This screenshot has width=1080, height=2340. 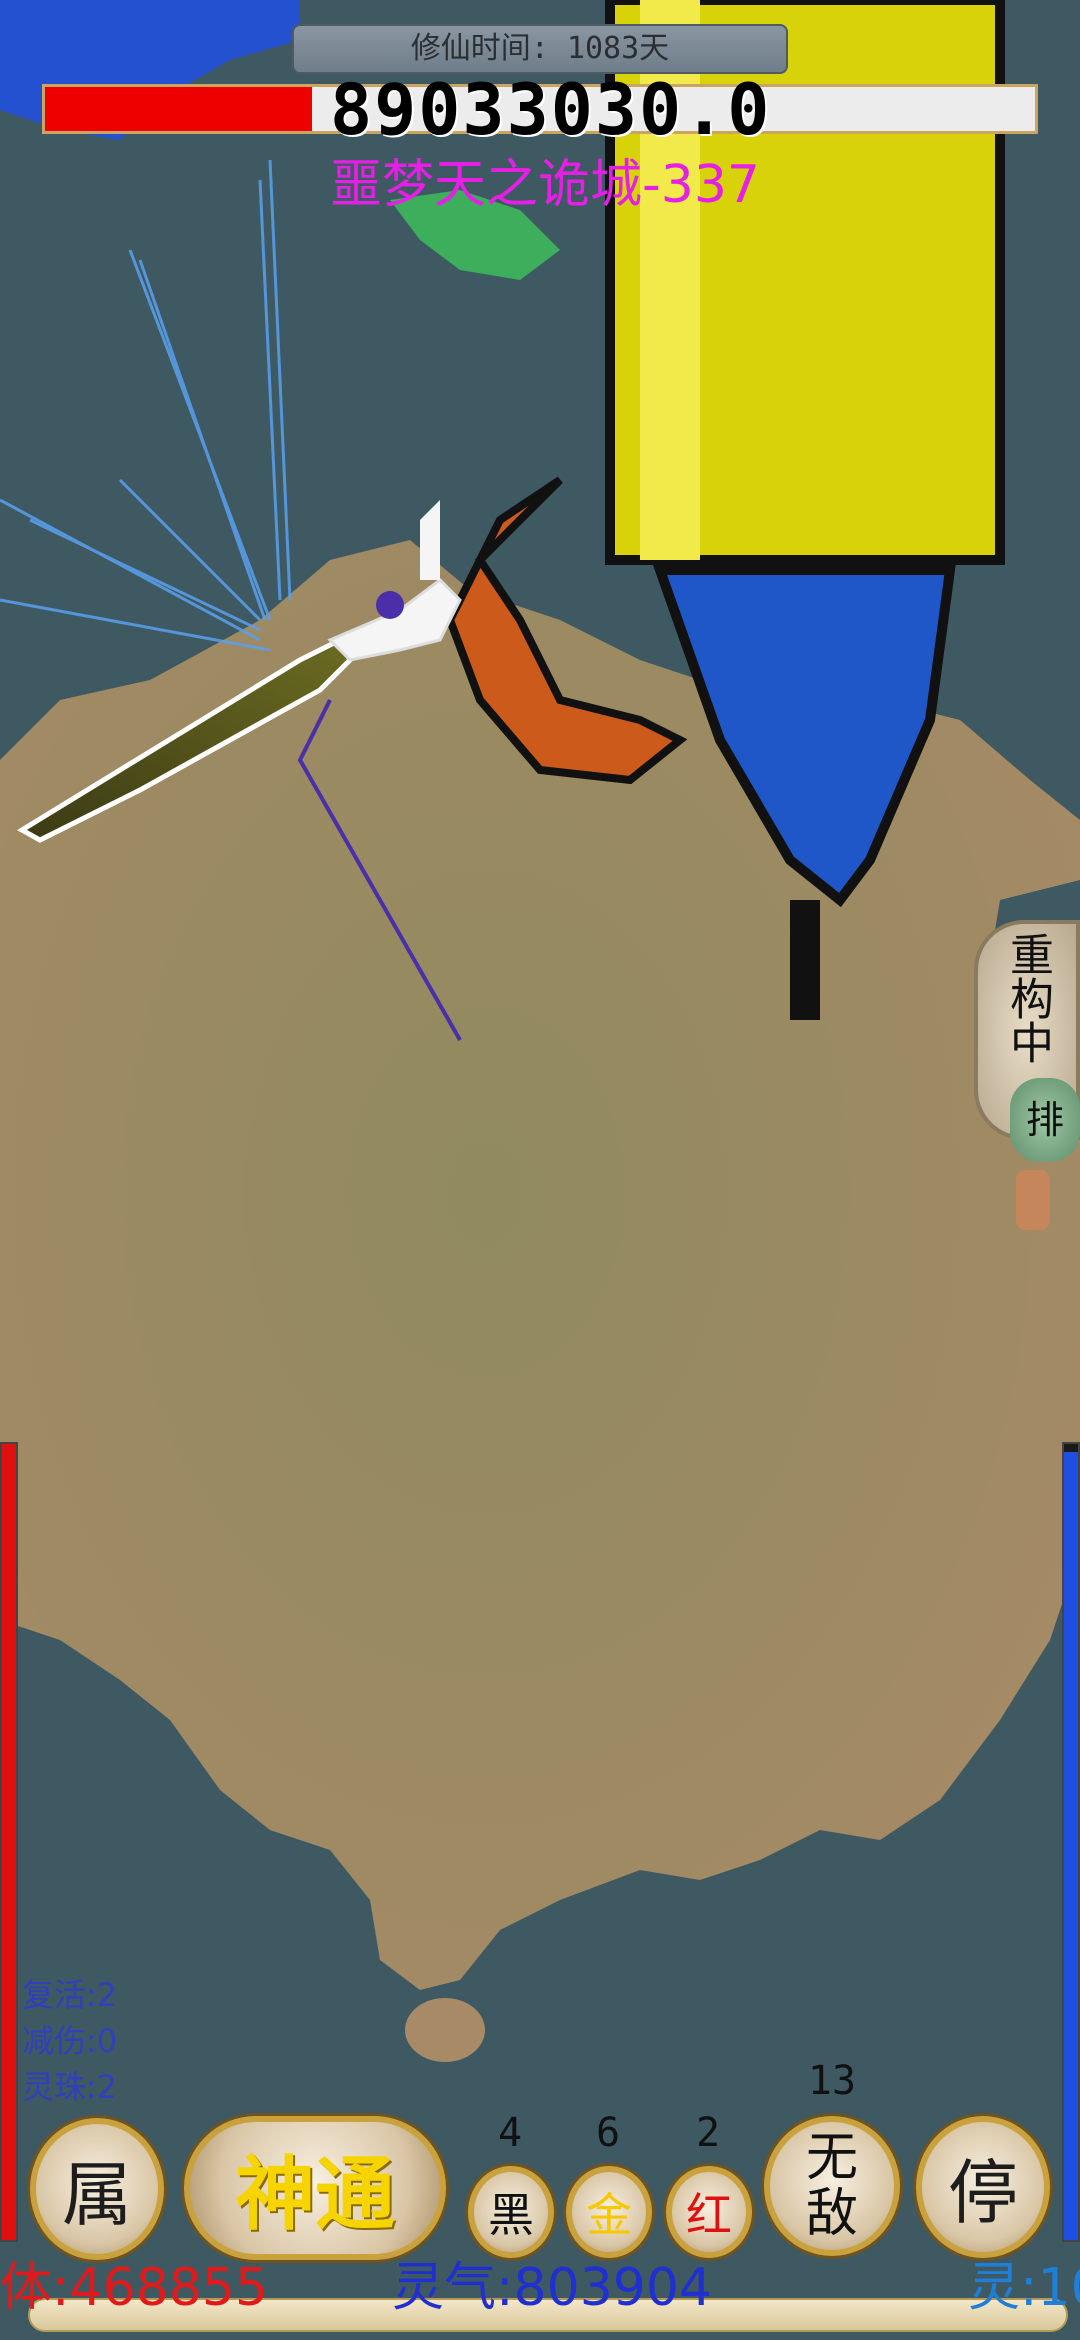 I want to click on boss-name: 噩梦天之诡城-337, so click(x=545, y=185).